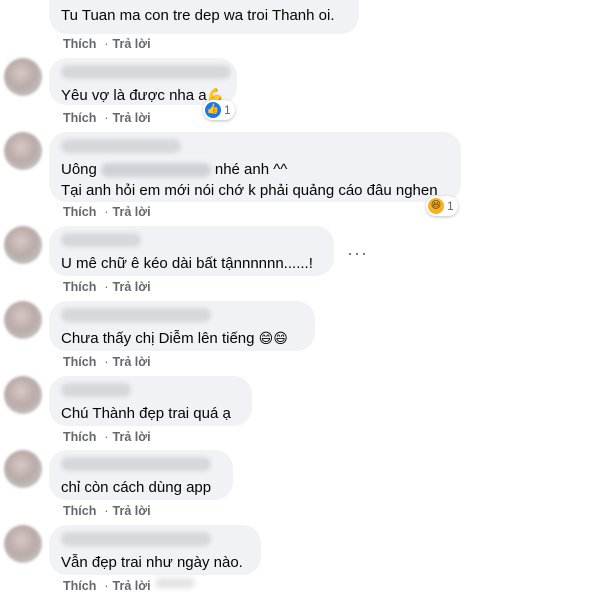 The height and width of the screenshot is (593, 600). Describe the element at coordinates (146, 413) in the screenshot. I see `comment-text: Chú Thành đẹp trai quá ạ` at that location.